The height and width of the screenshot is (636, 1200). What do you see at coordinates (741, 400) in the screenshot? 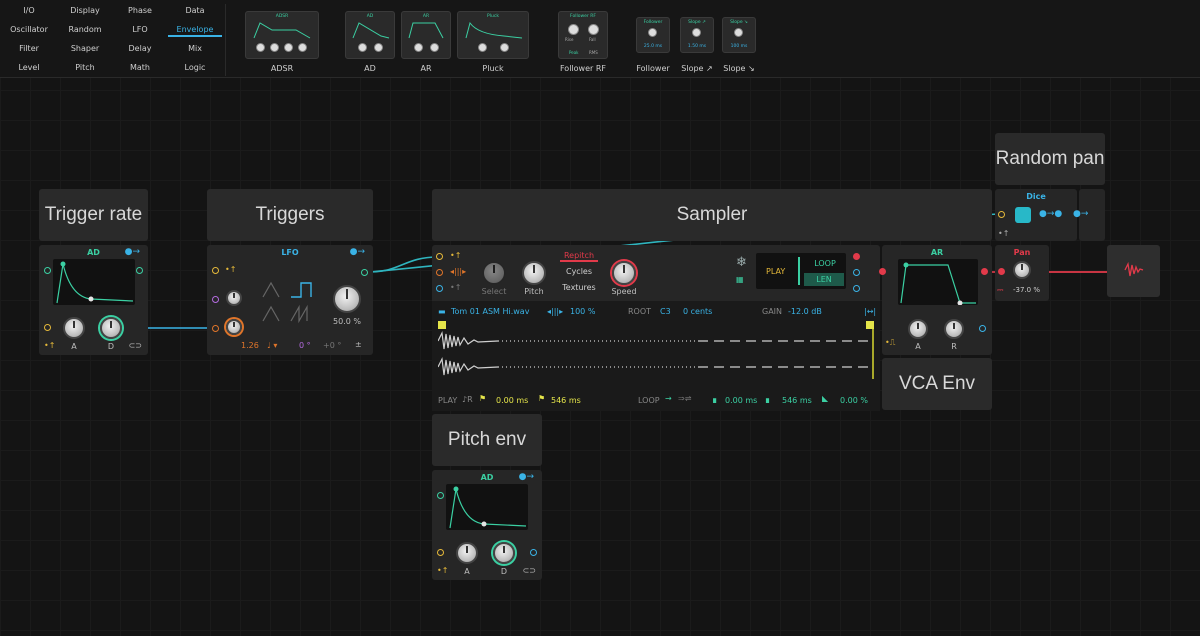
I see `loop-start-value: 0.00 ms` at bounding box center [741, 400].